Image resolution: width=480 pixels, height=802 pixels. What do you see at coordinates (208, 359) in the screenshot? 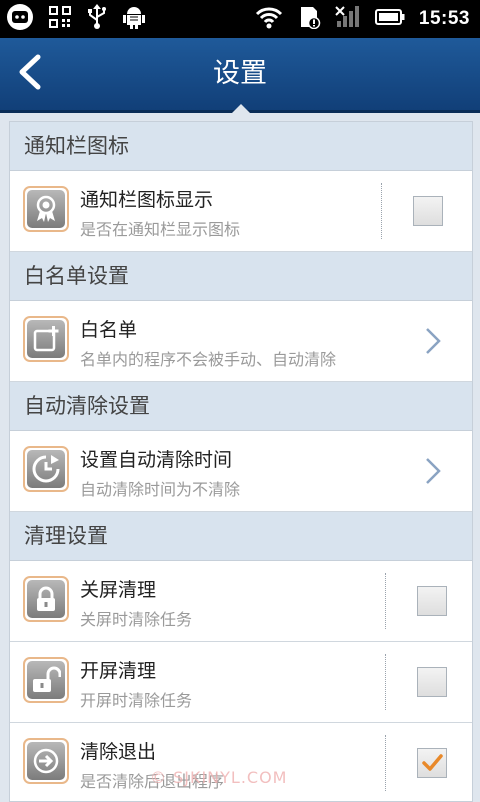
I see `setting-subtitle: 名单内的程序不会被手动、自动清除` at bounding box center [208, 359].